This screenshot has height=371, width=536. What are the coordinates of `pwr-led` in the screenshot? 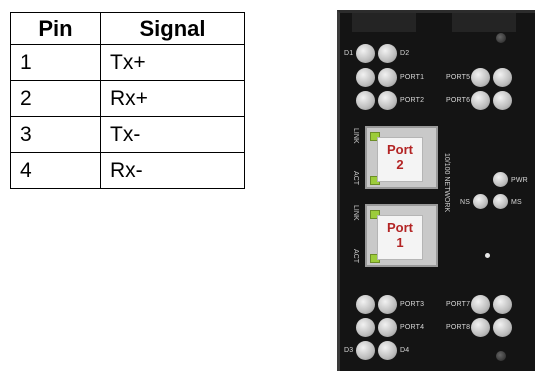 It's located at (500, 179).